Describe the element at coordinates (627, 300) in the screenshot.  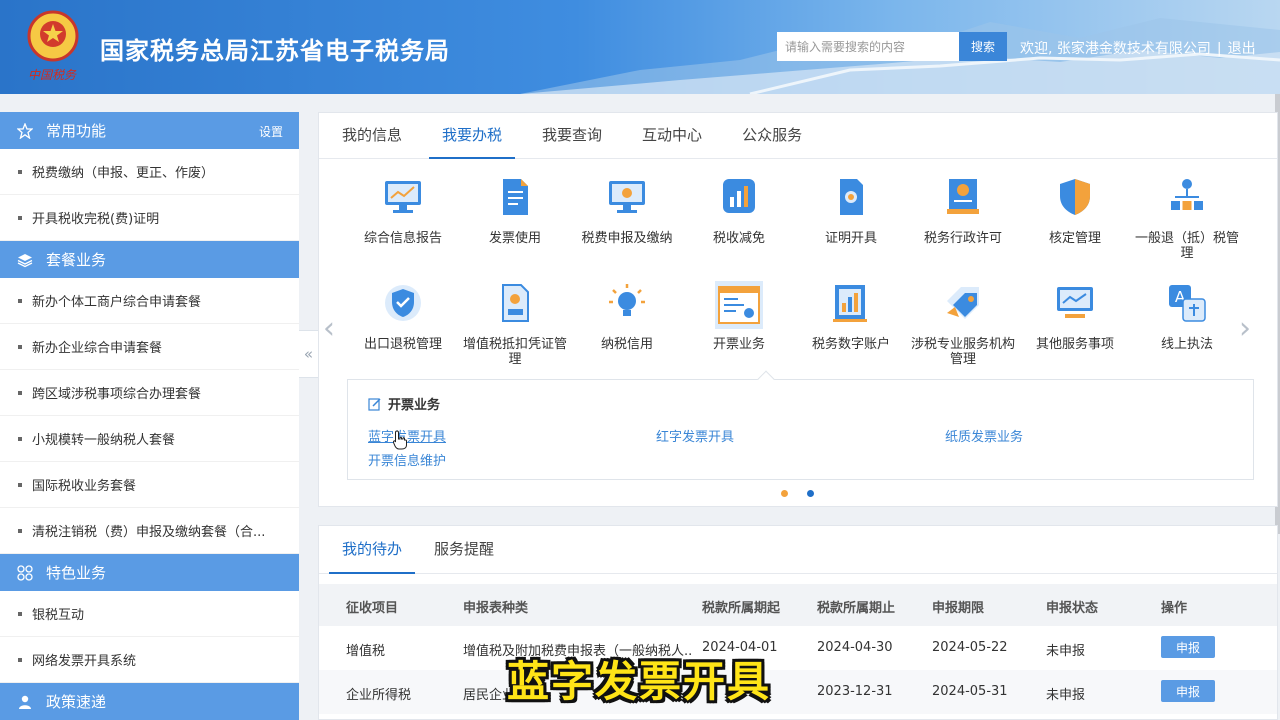
I see `lightbulb-icon` at that location.